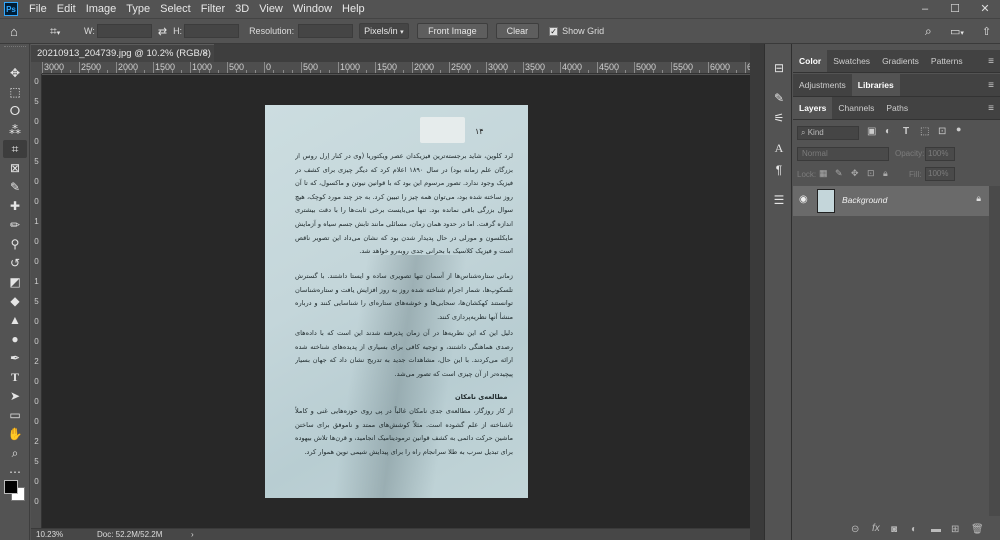 The height and width of the screenshot is (540, 1000). Describe the element at coordinates (986, 31) in the screenshot. I see `share-icon: ⇧` at that location.